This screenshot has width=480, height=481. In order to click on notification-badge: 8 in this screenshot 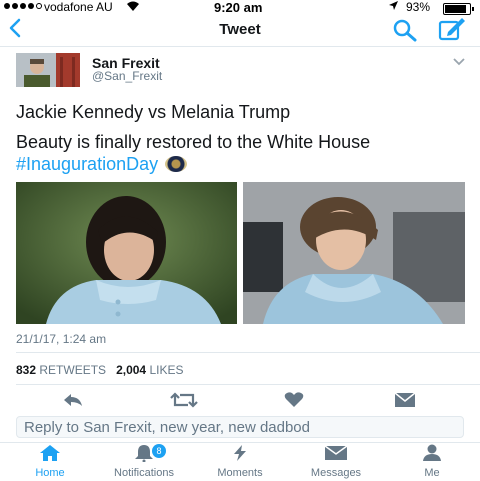, I will do `click(159, 451)`.